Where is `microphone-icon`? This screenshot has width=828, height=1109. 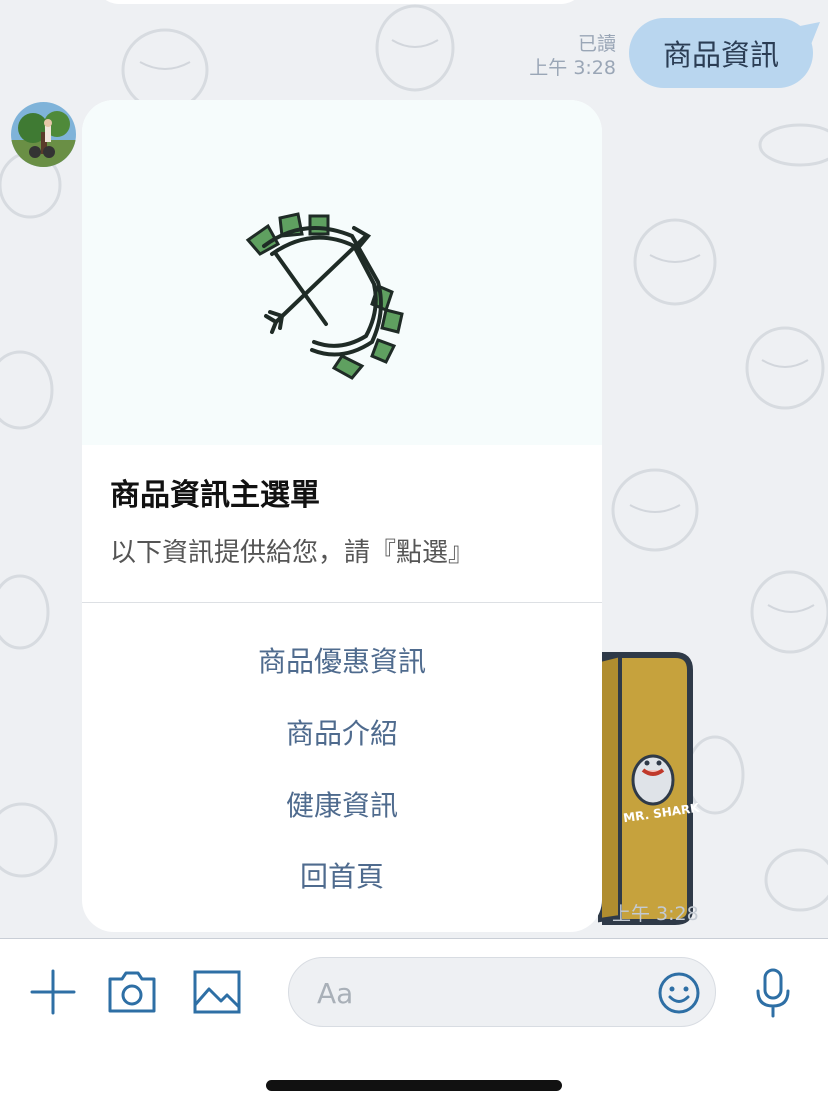 microphone-icon is located at coordinates (773, 993).